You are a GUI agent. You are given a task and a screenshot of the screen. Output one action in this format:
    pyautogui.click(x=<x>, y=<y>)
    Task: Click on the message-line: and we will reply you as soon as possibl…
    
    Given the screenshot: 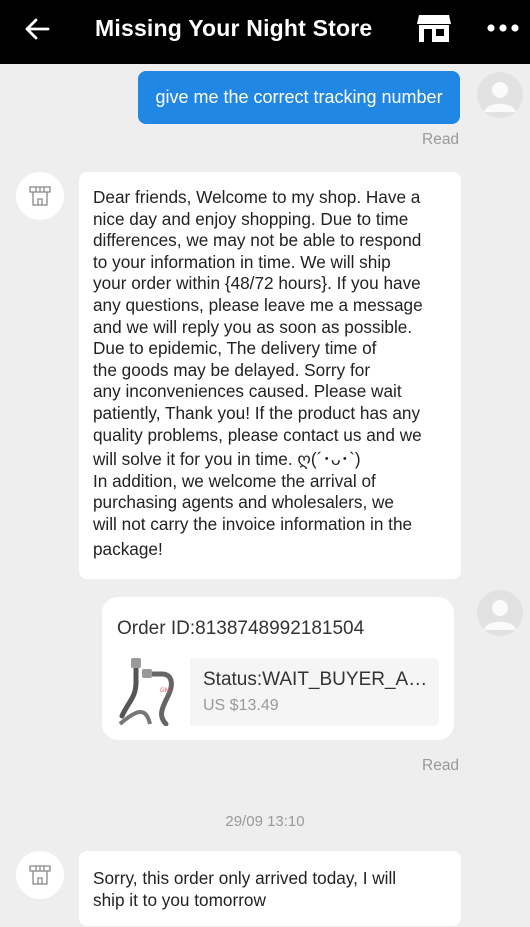 What is the action you would take?
    pyautogui.click(x=253, y=326)
    